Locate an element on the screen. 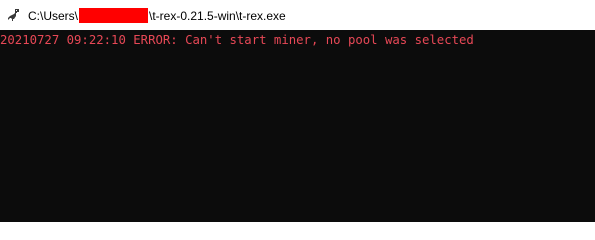 Image resolution: width=595 pixels, height=240 pixels. window-title-suffix: \t-rex-0.21.5-win\t-rex.exe is located at coordinates (217, 16).